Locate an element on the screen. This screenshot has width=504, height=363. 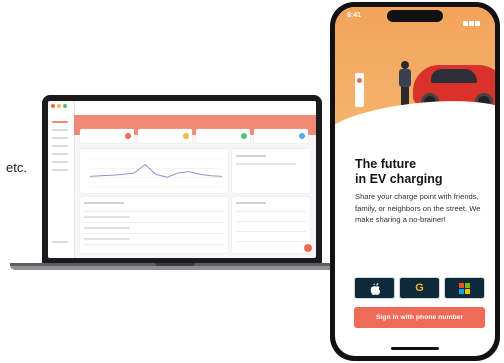
apple-signin-button is located at coordinates (374, 288).